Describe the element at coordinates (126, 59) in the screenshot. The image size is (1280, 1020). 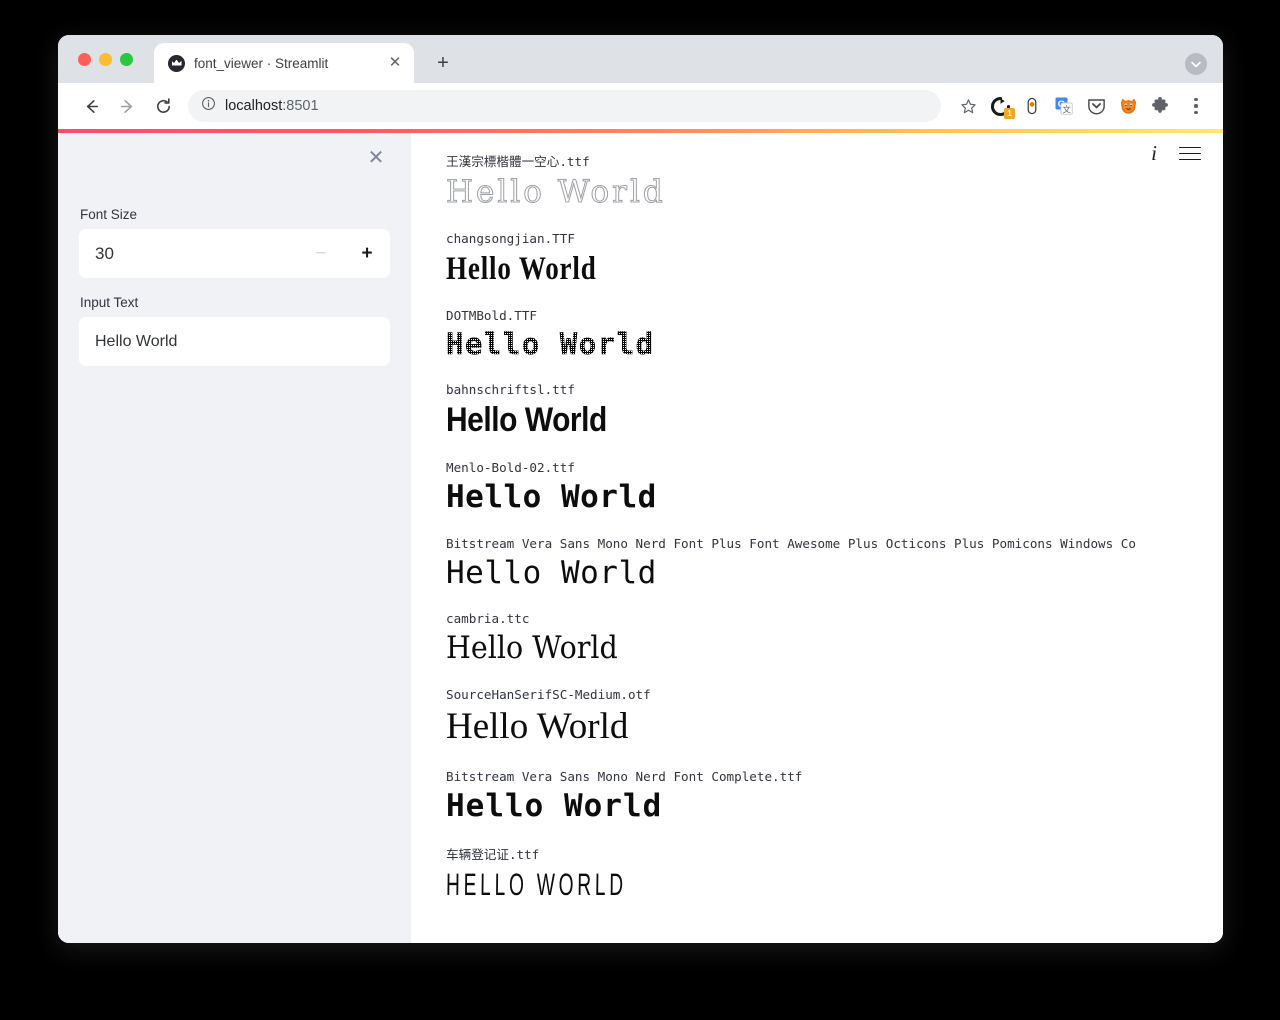
I see `maximize-window-button` at that location.